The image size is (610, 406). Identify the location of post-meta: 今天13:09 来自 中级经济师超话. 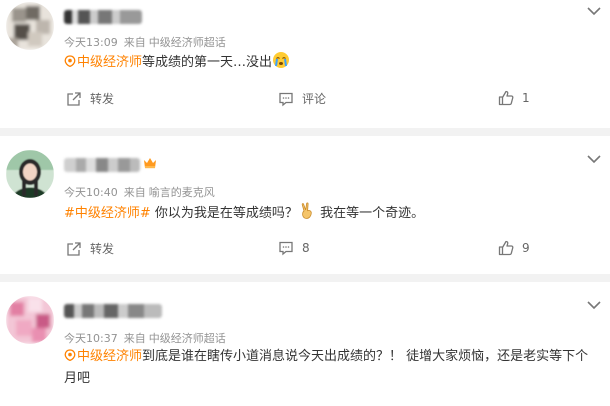
(145, 42).